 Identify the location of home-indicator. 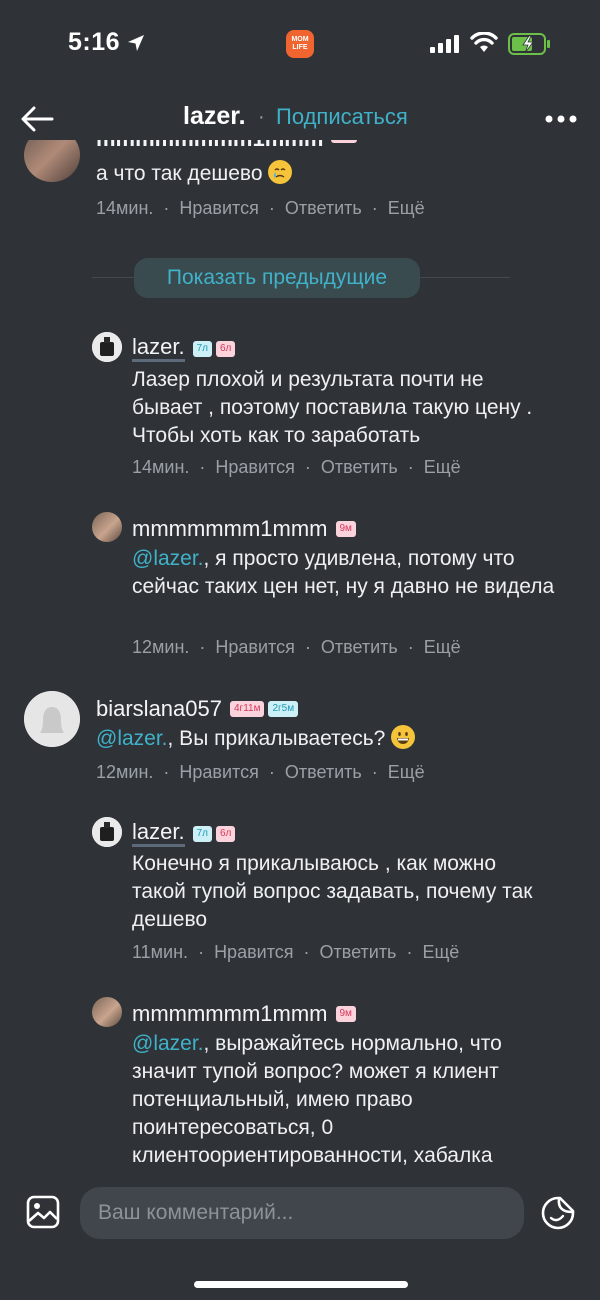
(301, 1284).